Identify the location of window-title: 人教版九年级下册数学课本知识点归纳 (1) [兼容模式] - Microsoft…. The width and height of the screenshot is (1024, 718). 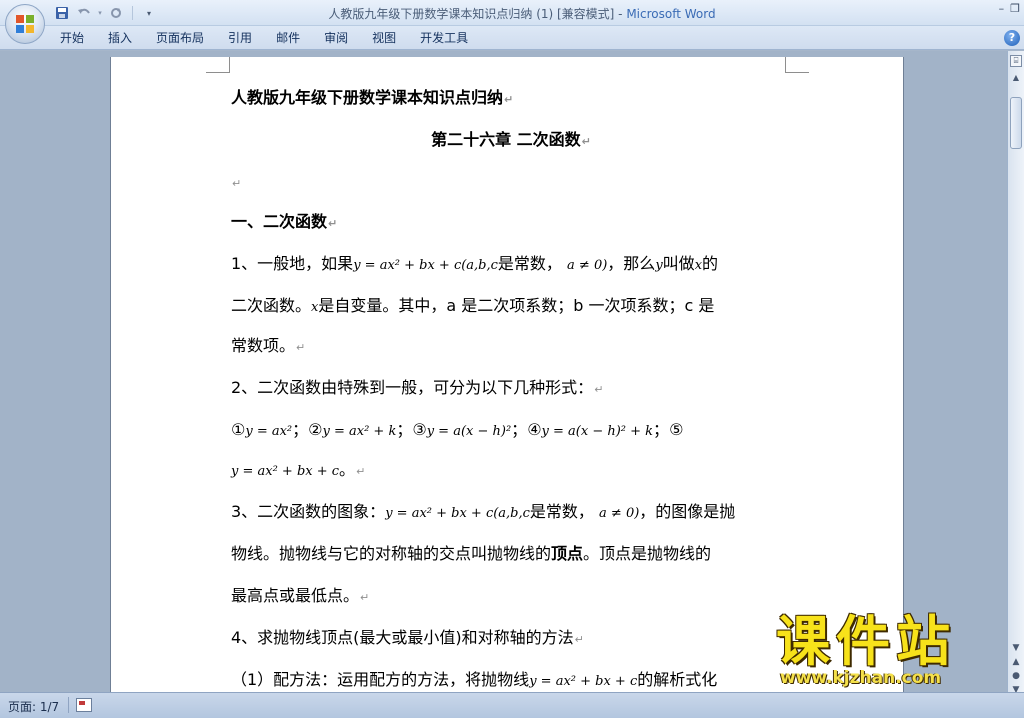
(512, 13).